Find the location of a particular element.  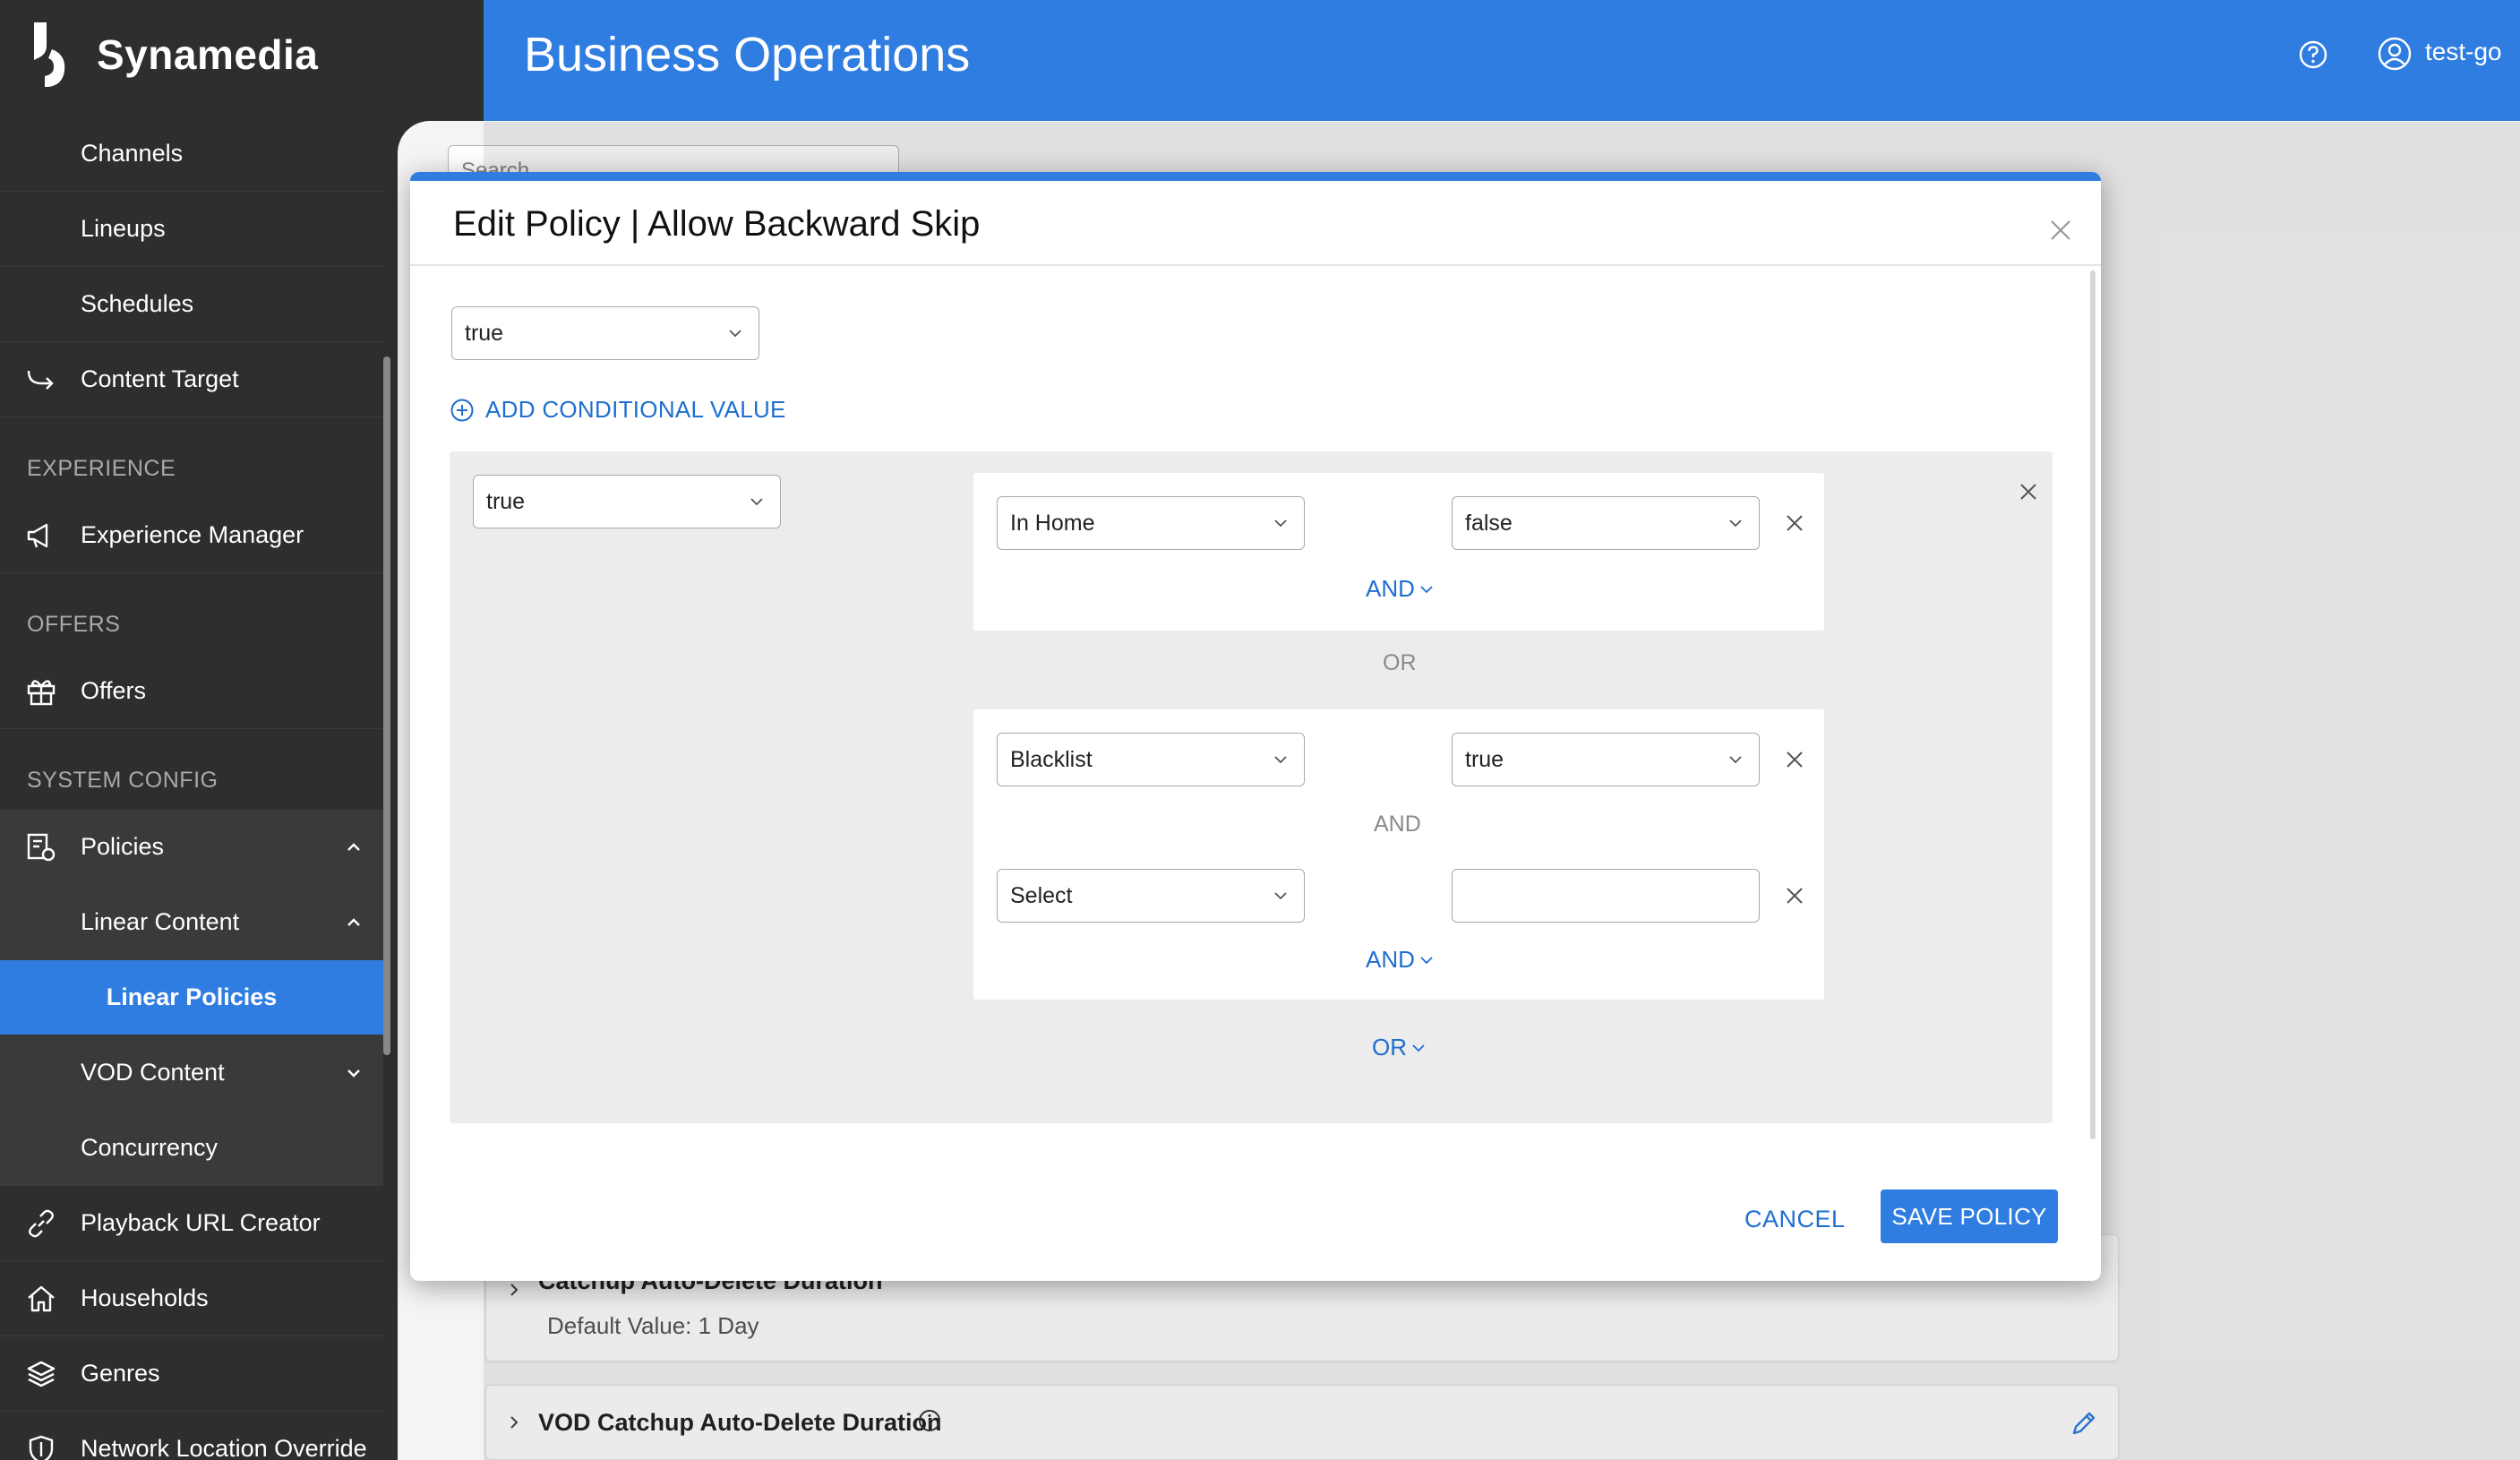

sidebar-item-channels: Channels is located at coordinates (191, 154).